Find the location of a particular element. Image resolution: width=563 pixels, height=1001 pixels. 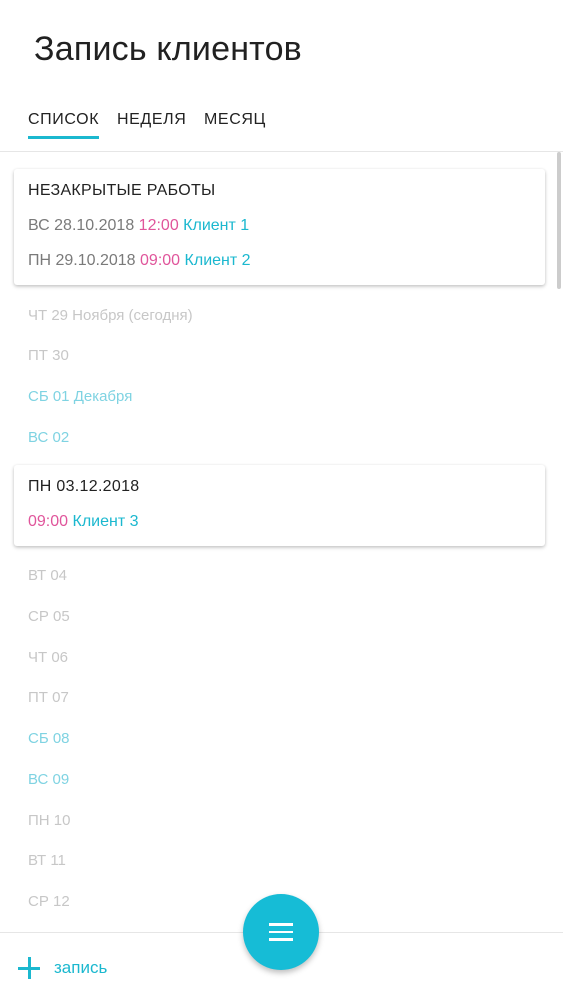

entry-client: Клиент 2 is located at coordinates (218, 260).